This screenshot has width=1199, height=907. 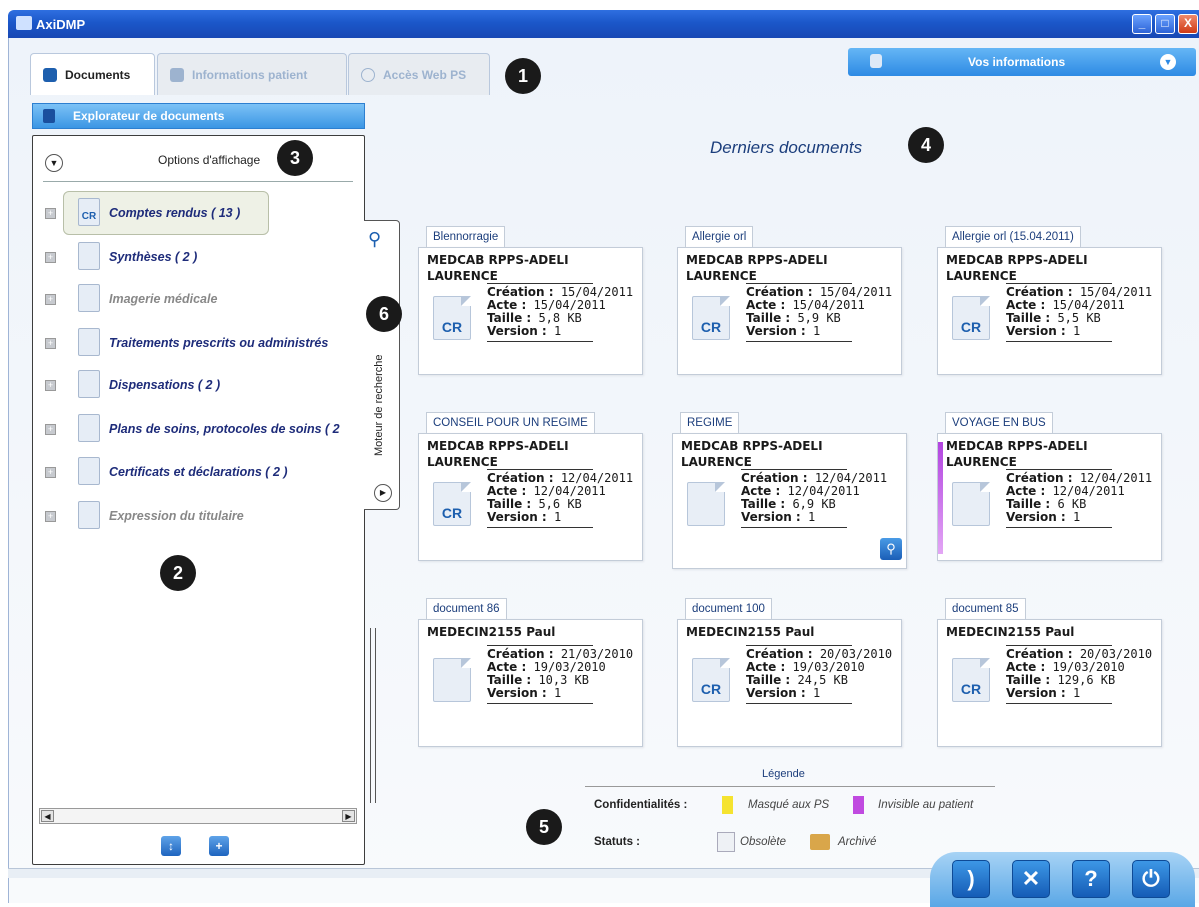 What do you see at coordinates (419, 74) in the screenshot?
I see `tab-web-access: Accès Web PS` at bounding box center [419, 74].